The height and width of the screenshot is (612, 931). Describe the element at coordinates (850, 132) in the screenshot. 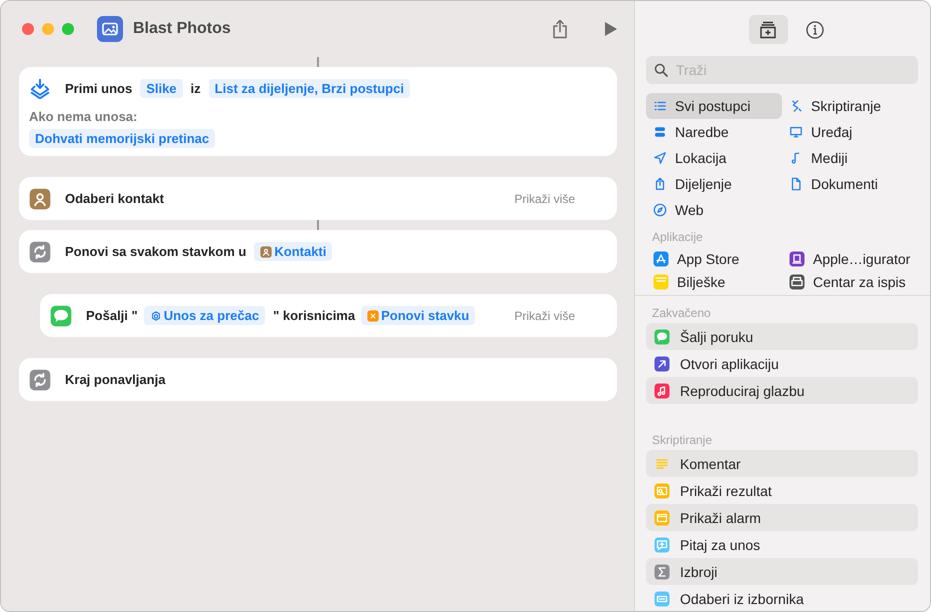

I see `category-item: Uređaj` at that location.